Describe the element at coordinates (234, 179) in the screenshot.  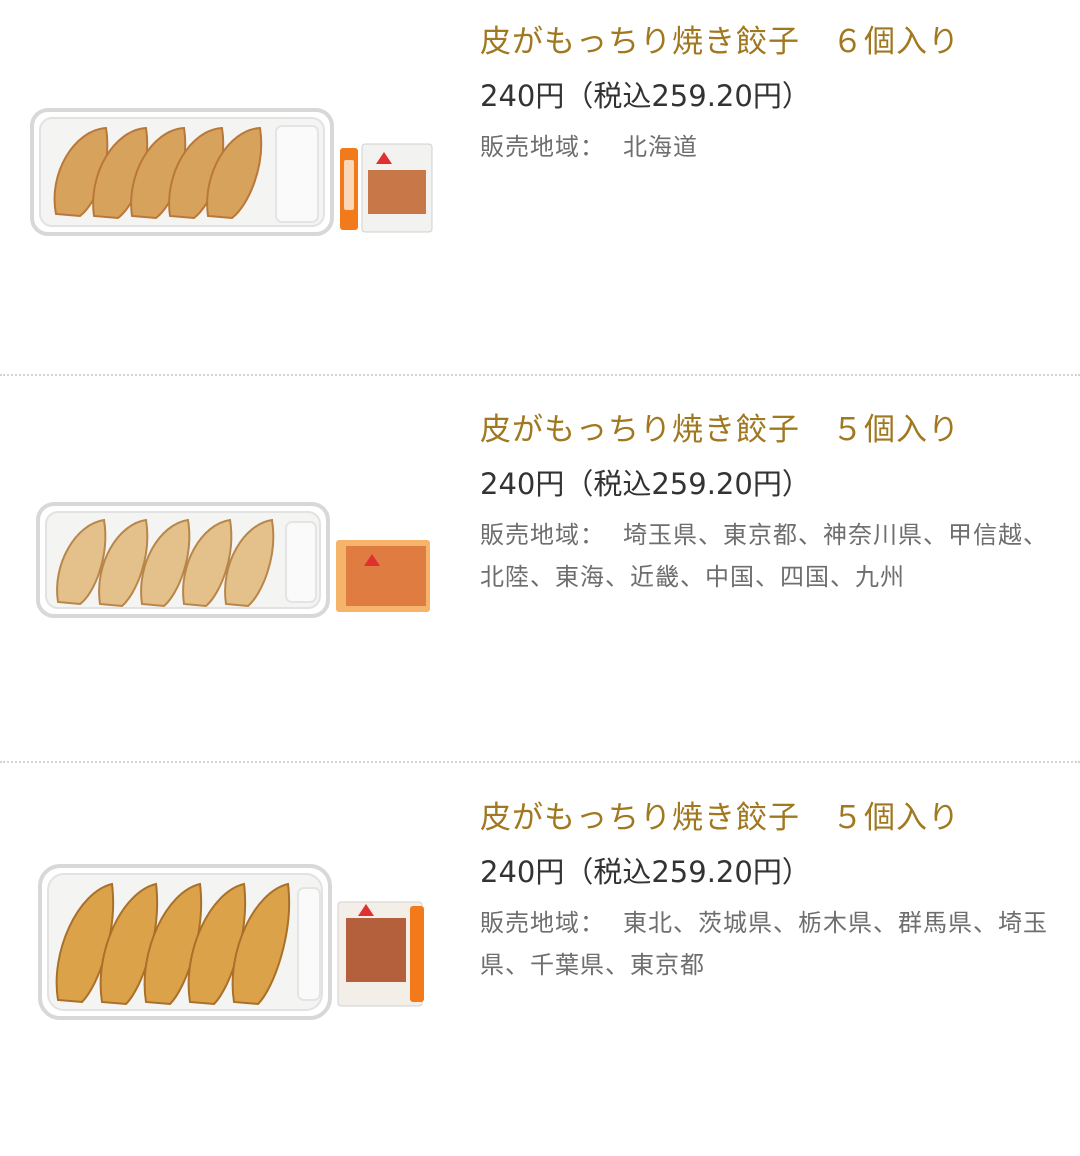
I see `gyoza-6-pack-photo` at that location.